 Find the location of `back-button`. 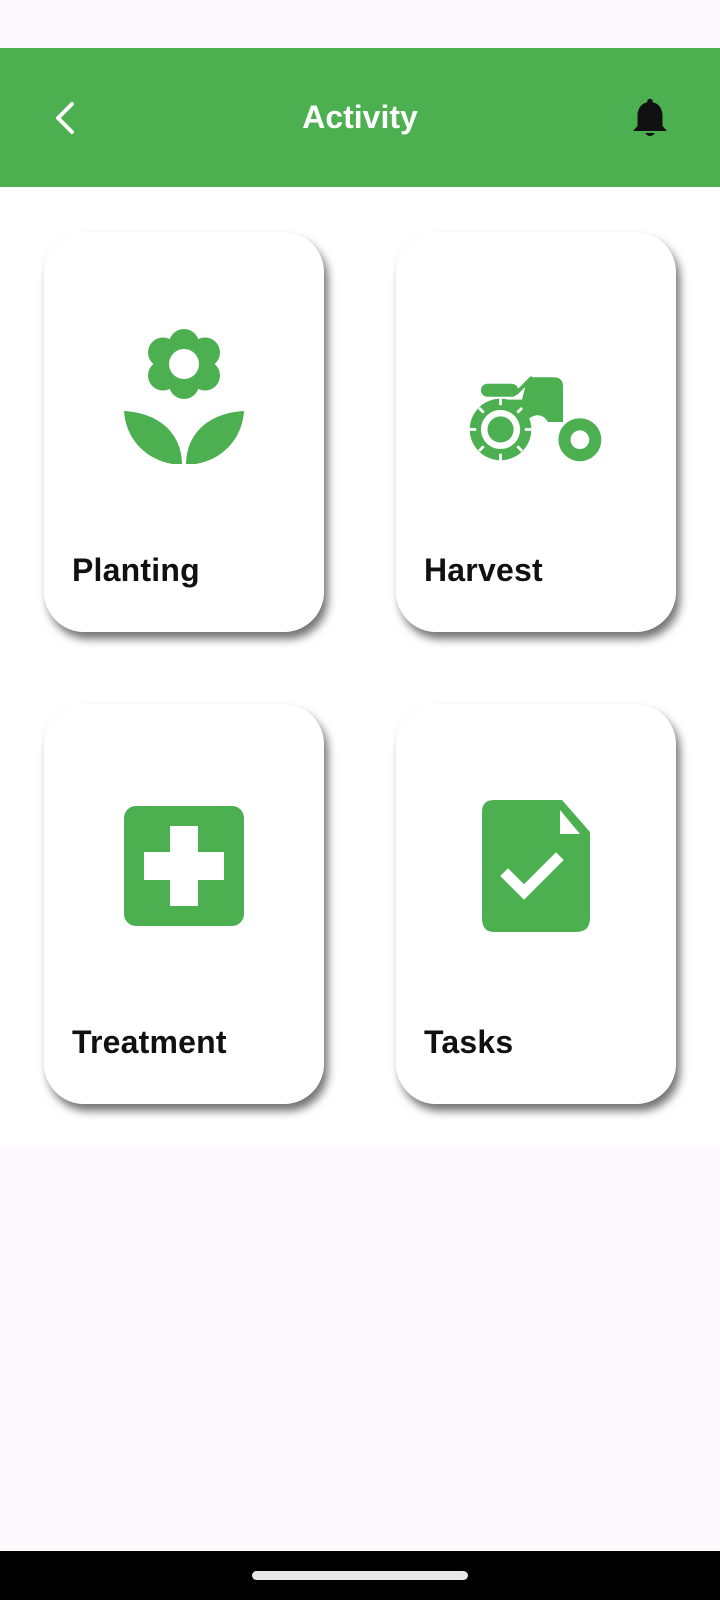

back-button is located at coordinates (65, 118).